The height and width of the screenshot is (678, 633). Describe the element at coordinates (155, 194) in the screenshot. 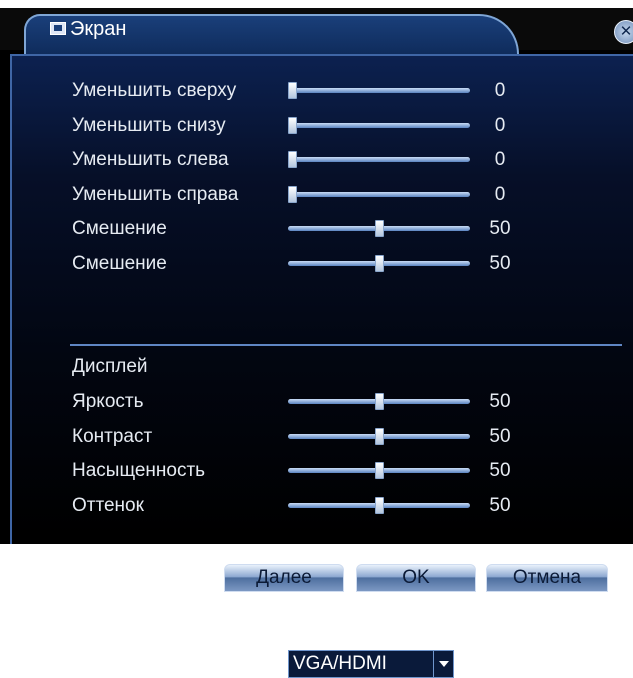

I see `slider-label: Уменьшить справа` at that location.